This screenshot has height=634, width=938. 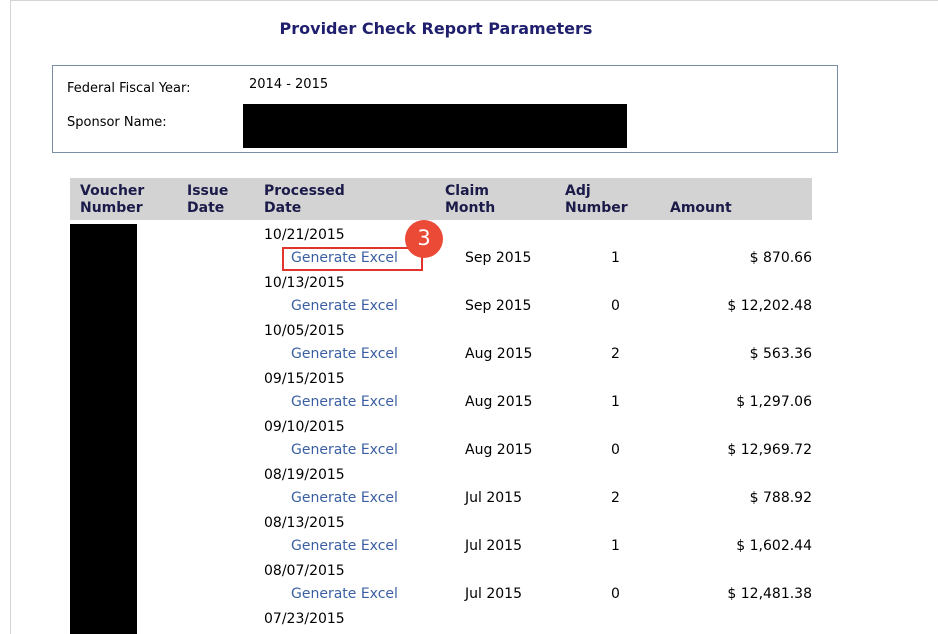 What do you see at coordinates (470, 199) in the screenshot?
I see `header-claim-month: Claim Month` at bounding box center [470, 199].